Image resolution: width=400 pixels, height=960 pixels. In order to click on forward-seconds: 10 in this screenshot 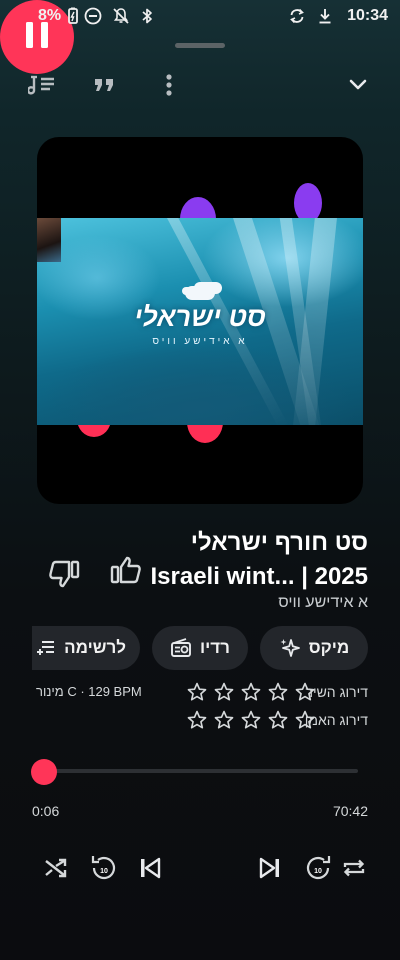, I will do `click(318, 871)`.